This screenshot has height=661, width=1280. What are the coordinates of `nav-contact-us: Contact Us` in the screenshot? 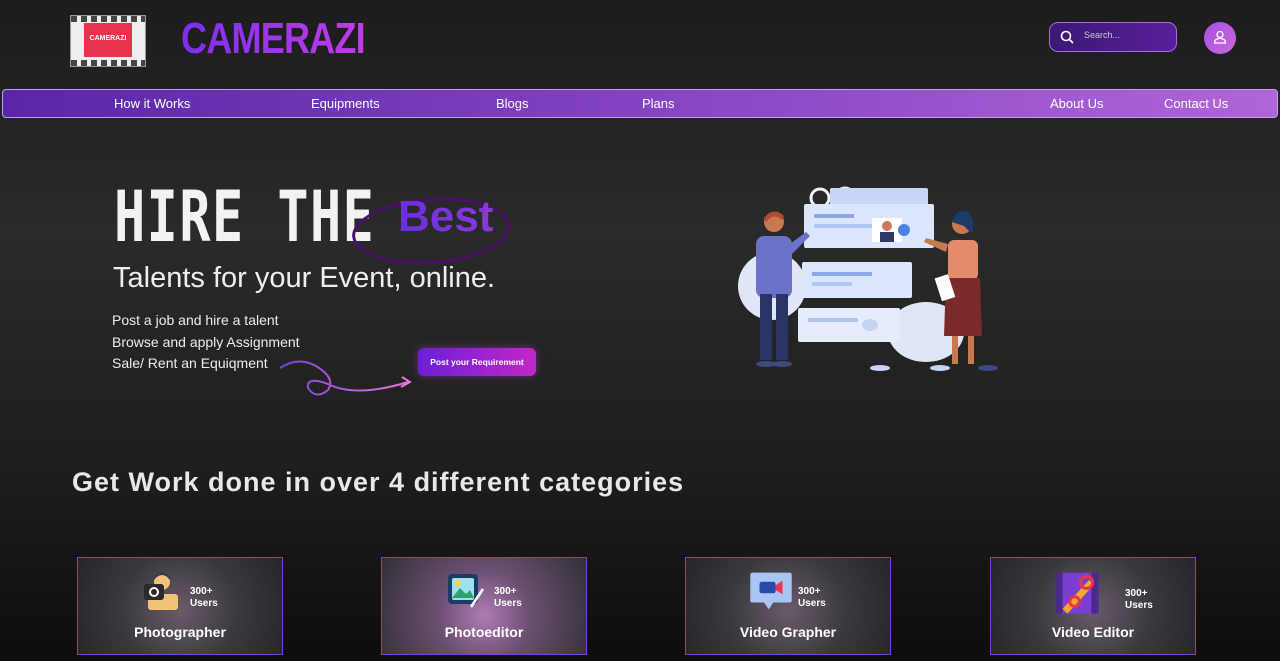 It's located at (1196, 103).